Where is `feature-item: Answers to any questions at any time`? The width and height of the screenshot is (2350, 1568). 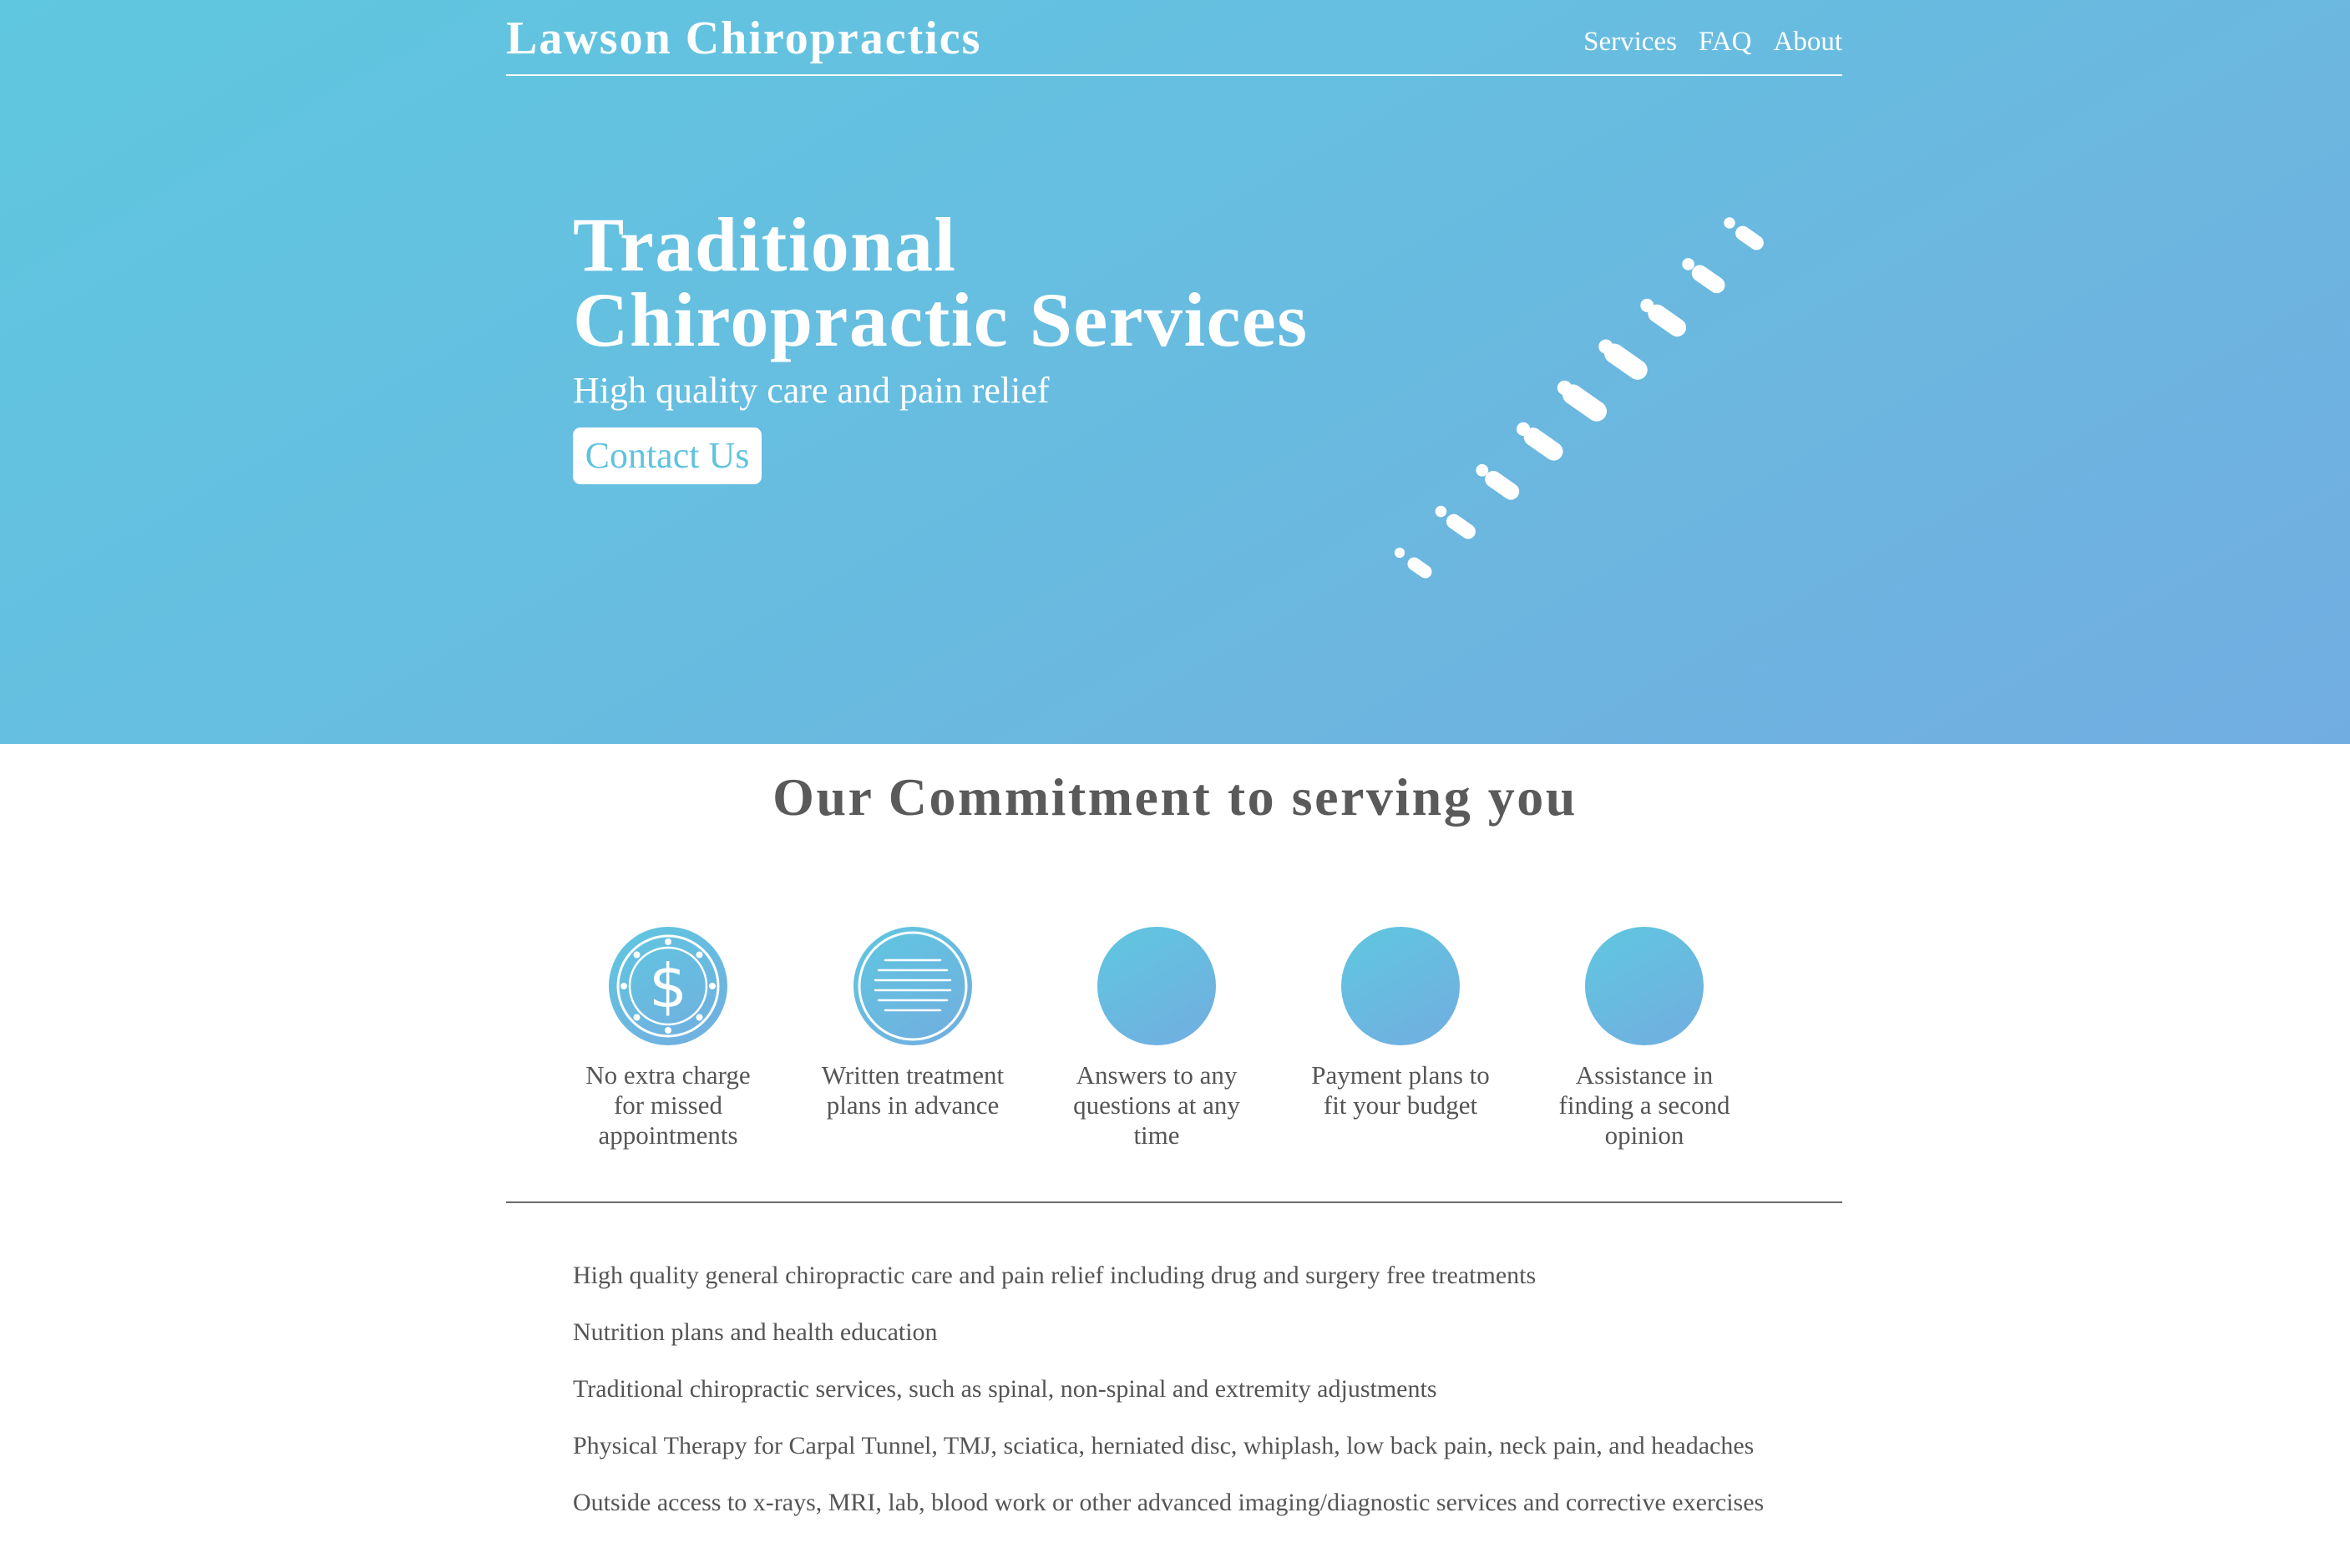
feature-item: Answers to any questions at any time is located at coordinates (1156, 1039).